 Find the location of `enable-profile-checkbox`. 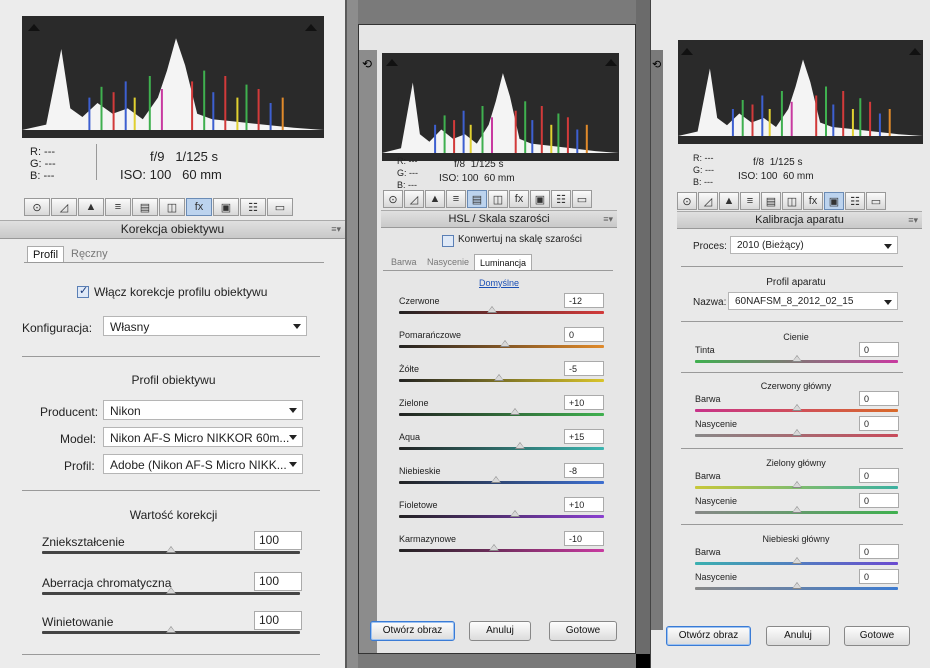

enable-profile-checkbox is located at coordinates (83, 291).